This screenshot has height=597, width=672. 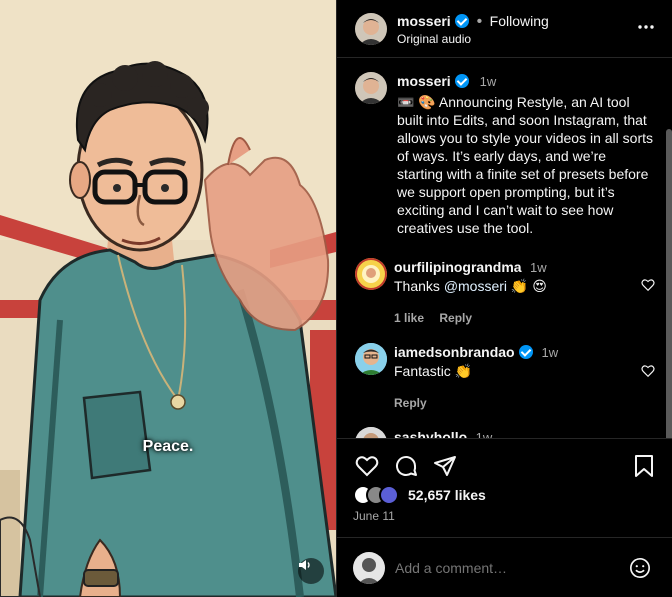 What do you see at coordinates (454, 352) in the screenshot?
I see `comment-username: iamedsonbrandao` at bounding box center [454, 352].